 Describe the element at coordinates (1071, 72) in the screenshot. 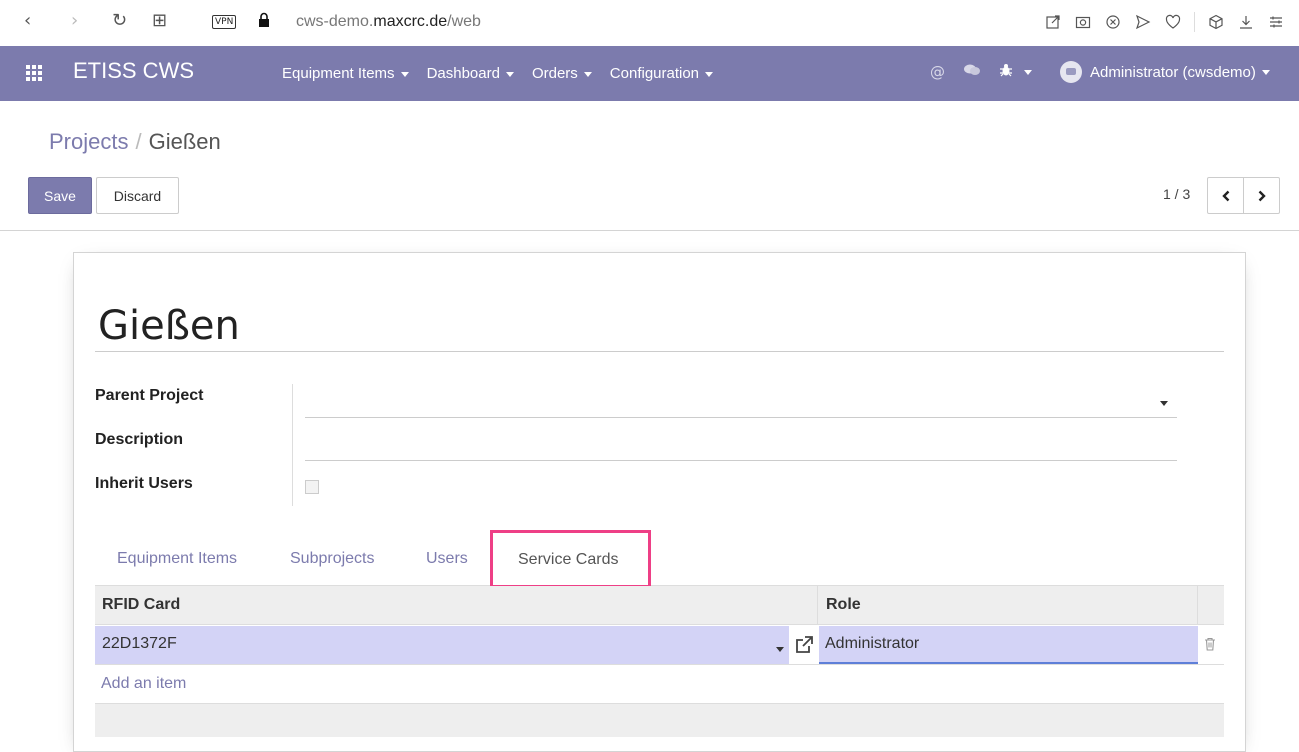

I see `avatar` at that location.